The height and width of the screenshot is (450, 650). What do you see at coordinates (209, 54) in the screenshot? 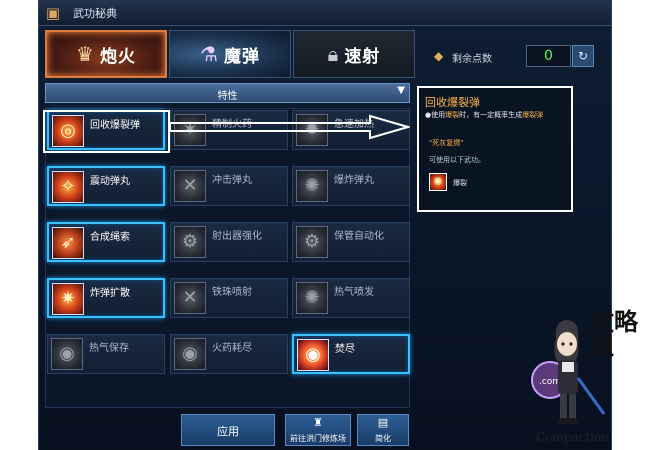
I see `magic-bottle-icon: ⚗` at bounding box center [209, 54].